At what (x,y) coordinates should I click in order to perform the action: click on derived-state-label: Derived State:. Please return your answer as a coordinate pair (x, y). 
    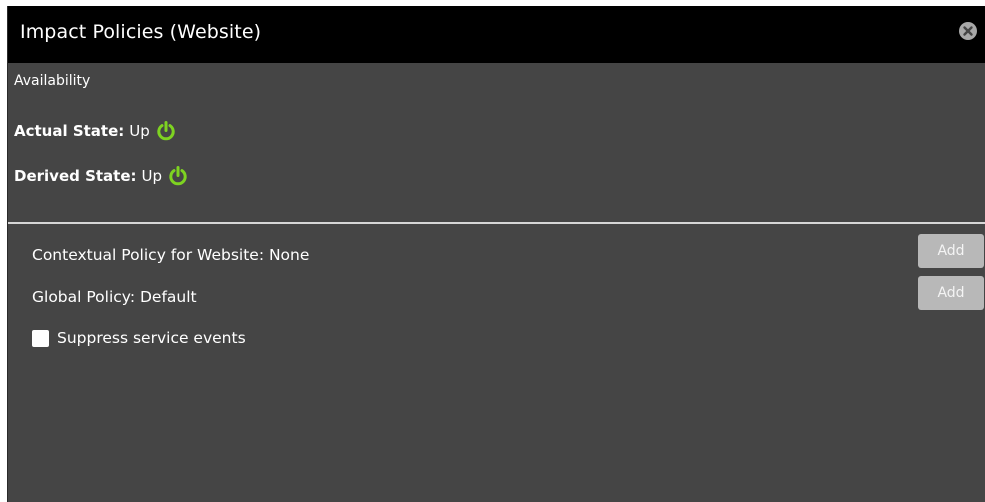
    Looking at the image, I should click on (75, 176).